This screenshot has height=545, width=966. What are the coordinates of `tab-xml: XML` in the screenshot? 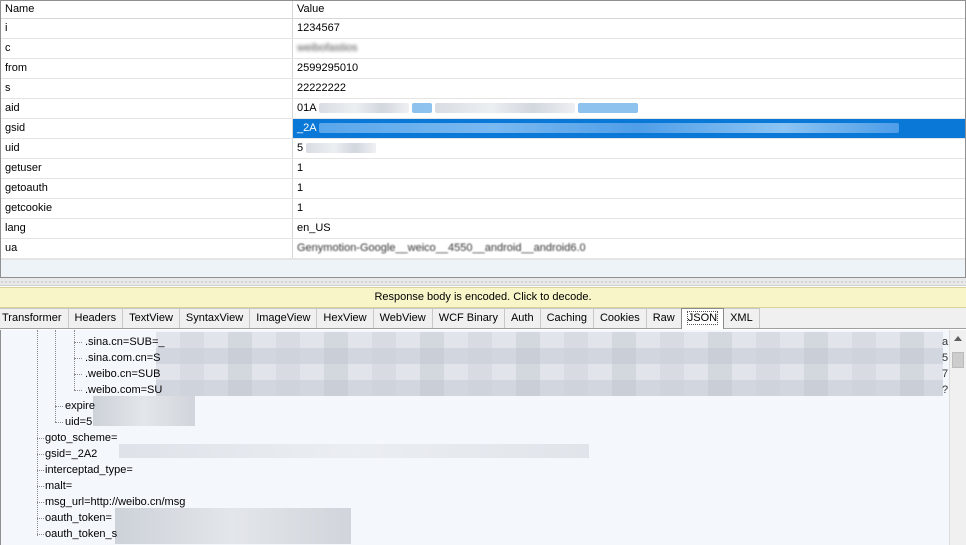 It's located at (741, 318).